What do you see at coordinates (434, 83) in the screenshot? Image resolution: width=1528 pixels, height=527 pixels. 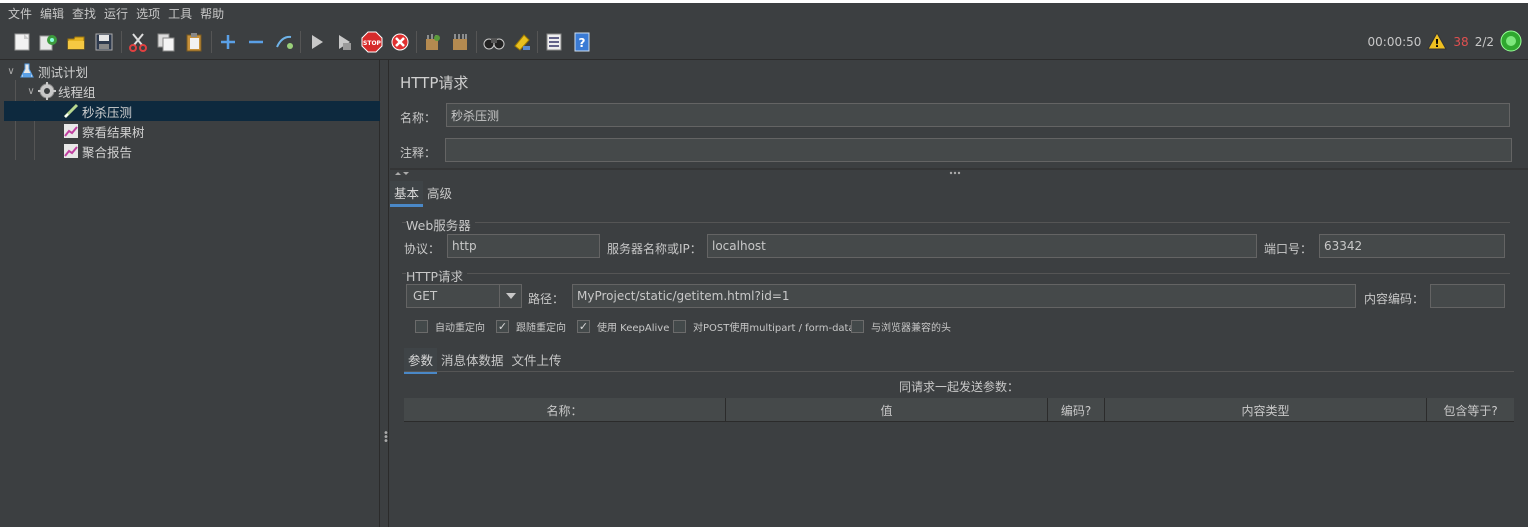 I see `page-title: HTTP请求` at bounding box center [434, 83].